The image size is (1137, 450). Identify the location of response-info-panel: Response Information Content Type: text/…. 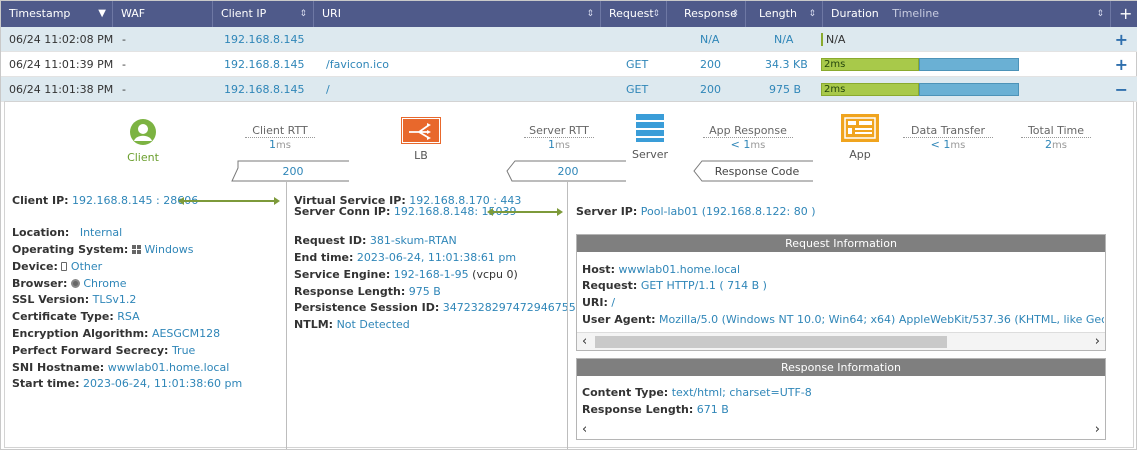
(841, 399).